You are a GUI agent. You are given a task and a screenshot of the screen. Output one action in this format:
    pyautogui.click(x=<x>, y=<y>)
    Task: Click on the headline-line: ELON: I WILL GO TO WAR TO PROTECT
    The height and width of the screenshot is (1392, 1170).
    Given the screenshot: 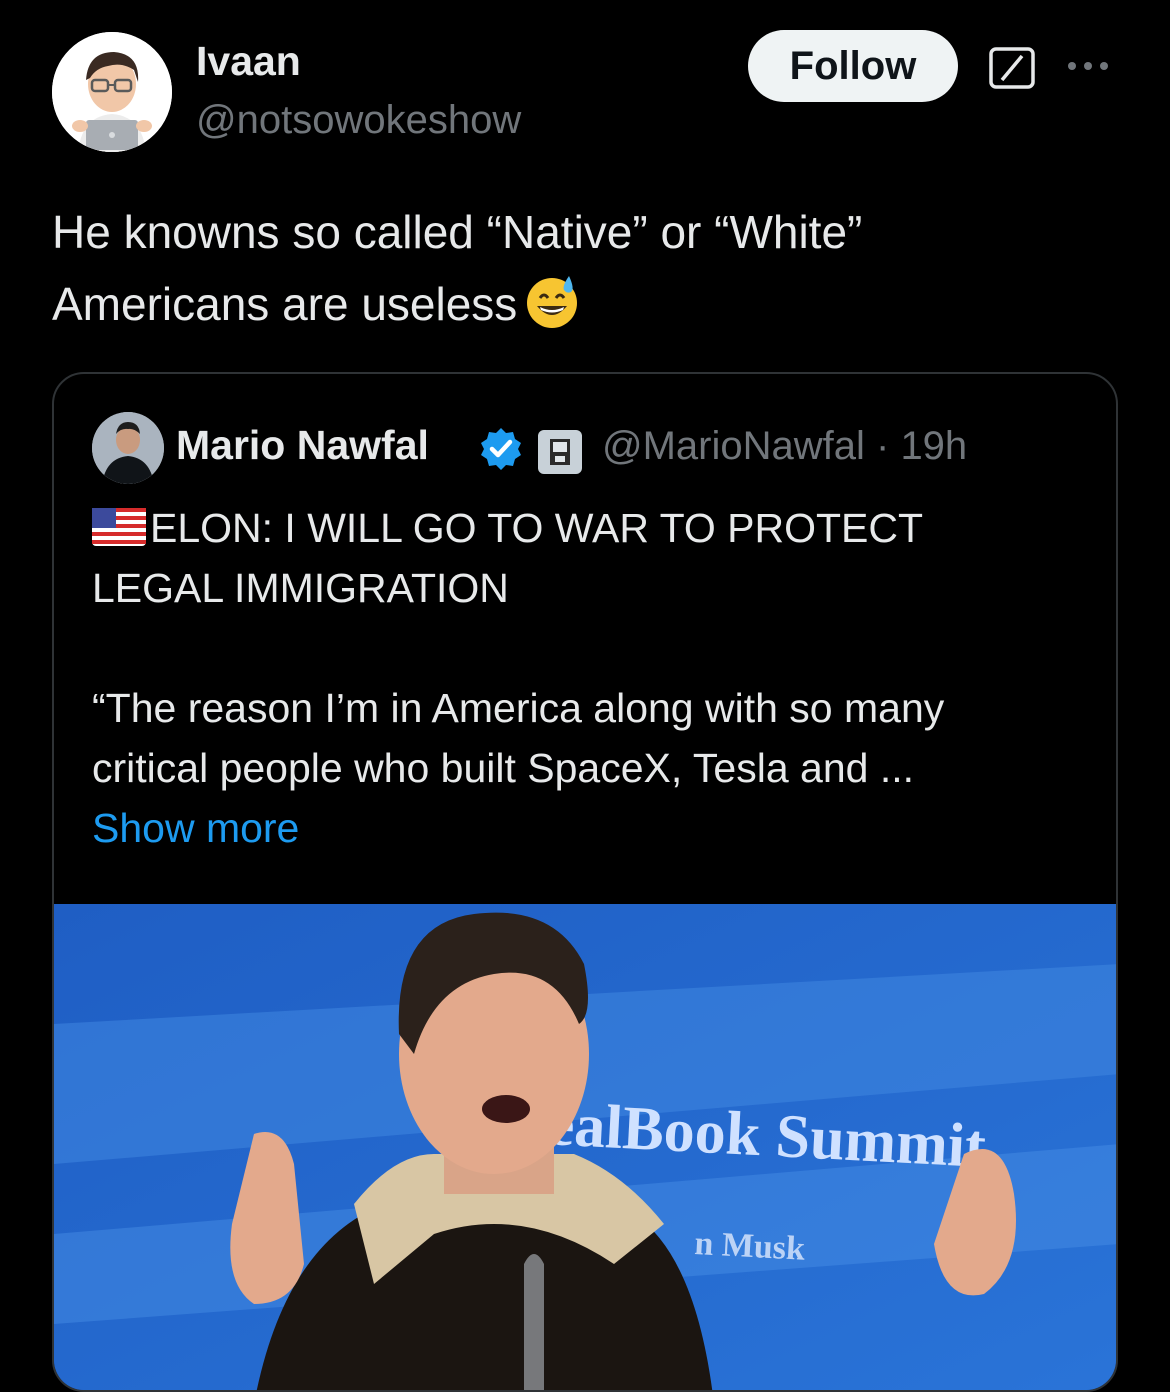 What is the action you would take?
    pyautogui.click(x=592, y=528)
    